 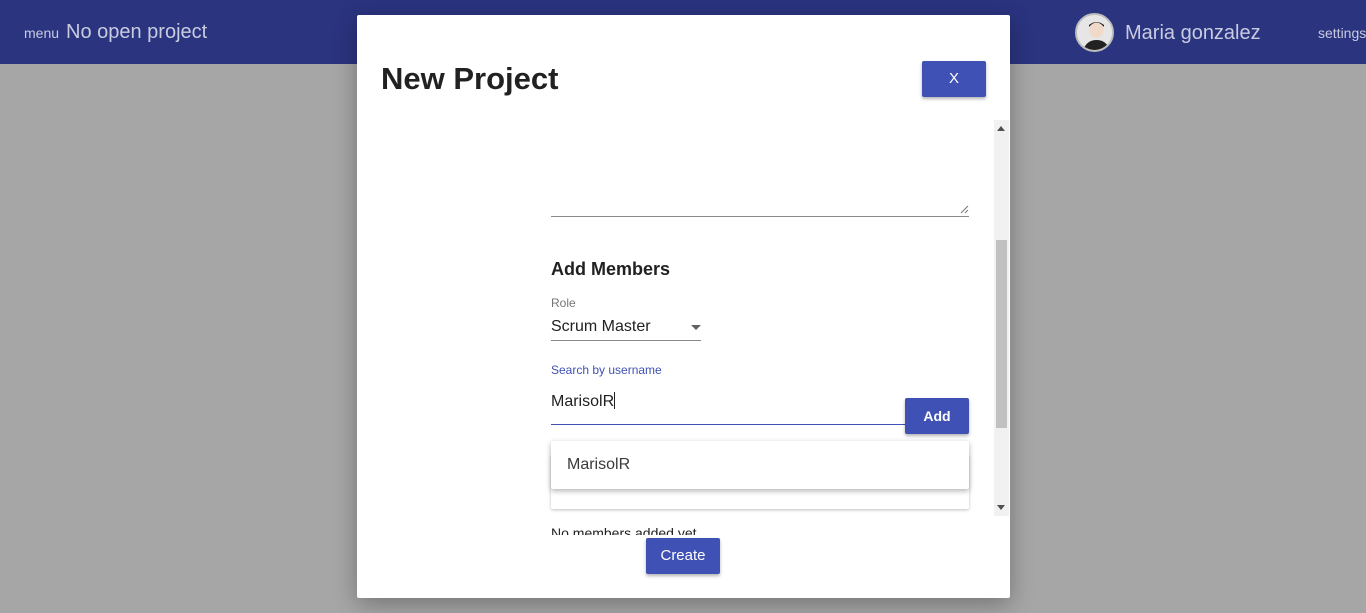 I want to click on autocomplete-option: MarisolR, so click(x=598, y=465).